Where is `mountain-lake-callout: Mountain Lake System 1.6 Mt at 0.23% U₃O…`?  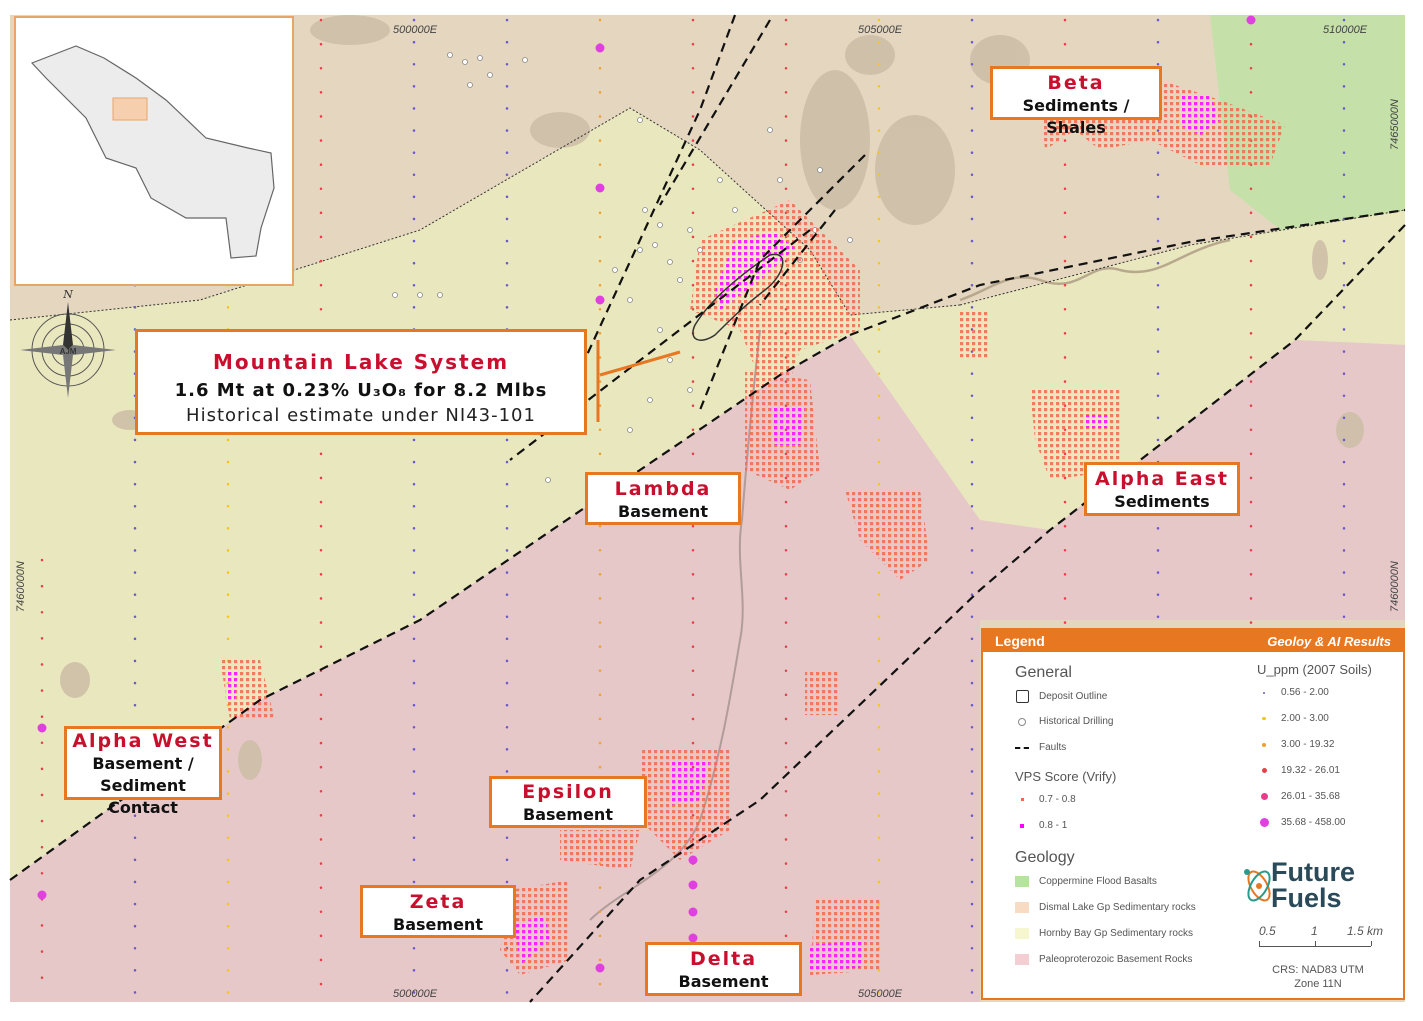 mountain-lake-callout: Mountain Lake System 1.6 Mt at 0.23% U₃O… is located at coordinates (361, 382).